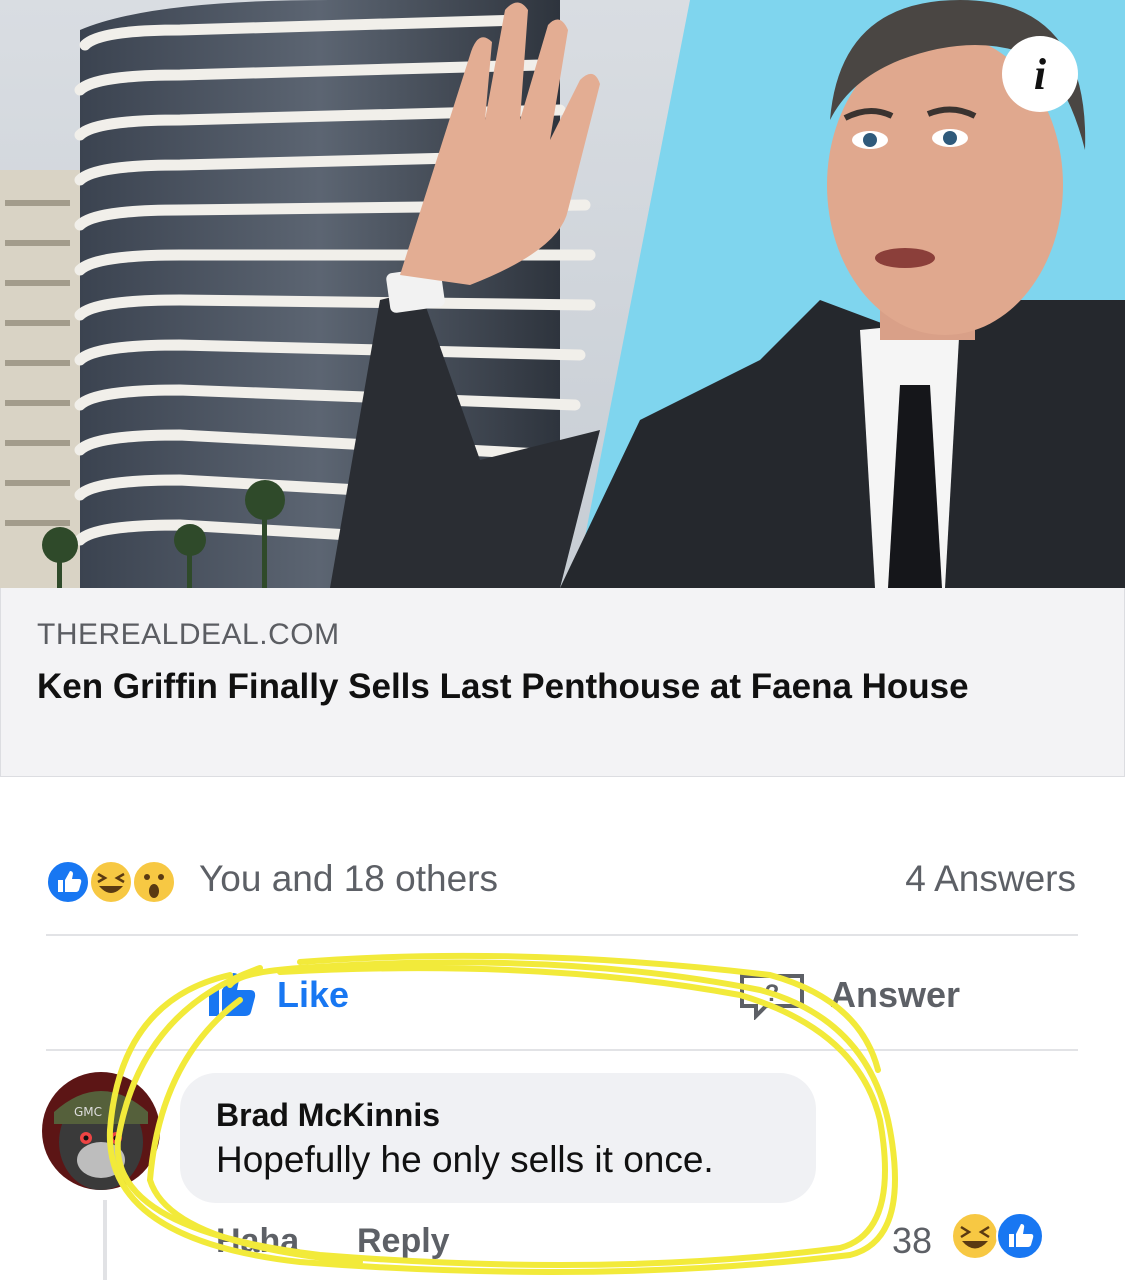  Describe the element at coordinates (912, 1241) in the screenshot. I see `comment-reaction-count: 38` at that location.